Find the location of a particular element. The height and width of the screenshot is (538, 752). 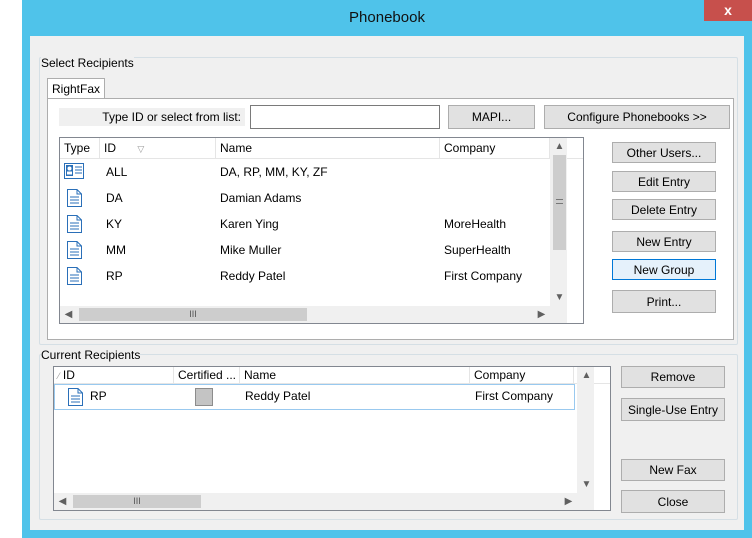

sort-arrow-icon: ▽ is located at coordinates (141, 149).